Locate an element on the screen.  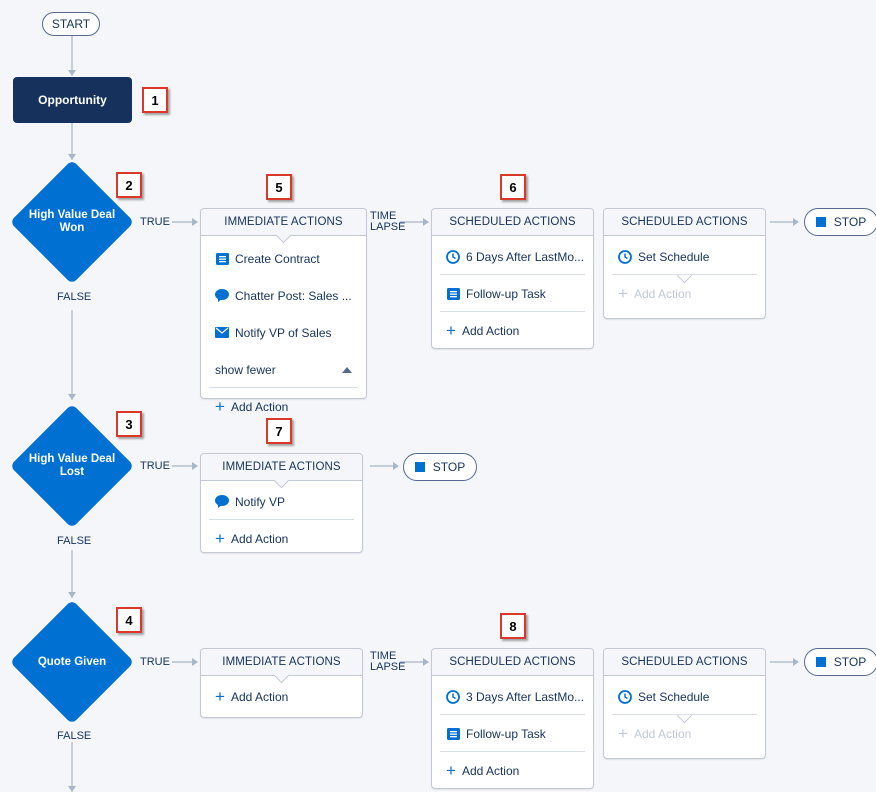
callout-marker-3: 3 is located at coordinates (129, 424).